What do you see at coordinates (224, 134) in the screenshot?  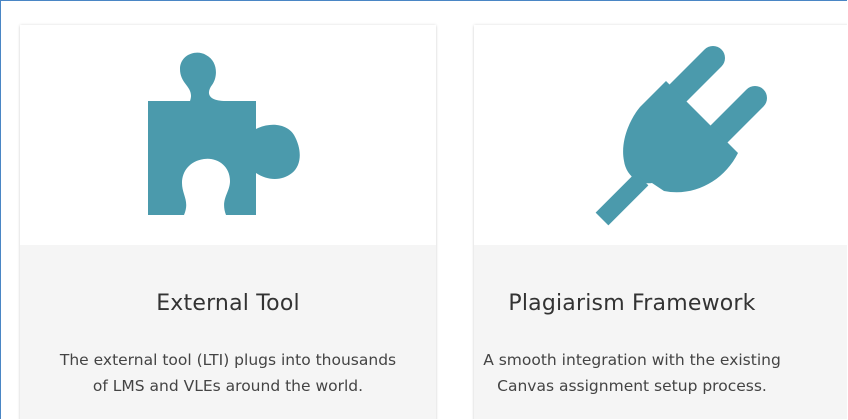 I see `puzzle-piece-icon` at bounding box center [224, 134].